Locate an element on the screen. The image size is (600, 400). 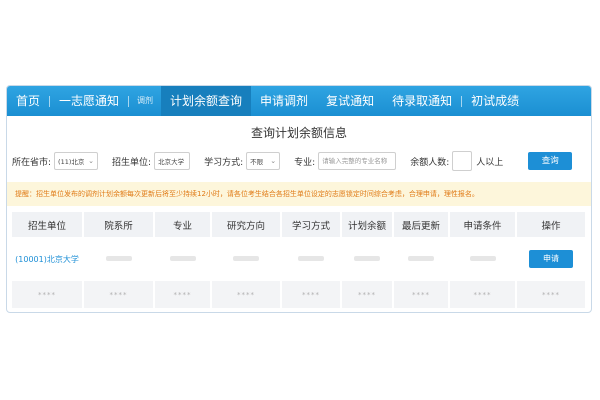
column-header: 申请条件 is located at coordinates (483, 224).